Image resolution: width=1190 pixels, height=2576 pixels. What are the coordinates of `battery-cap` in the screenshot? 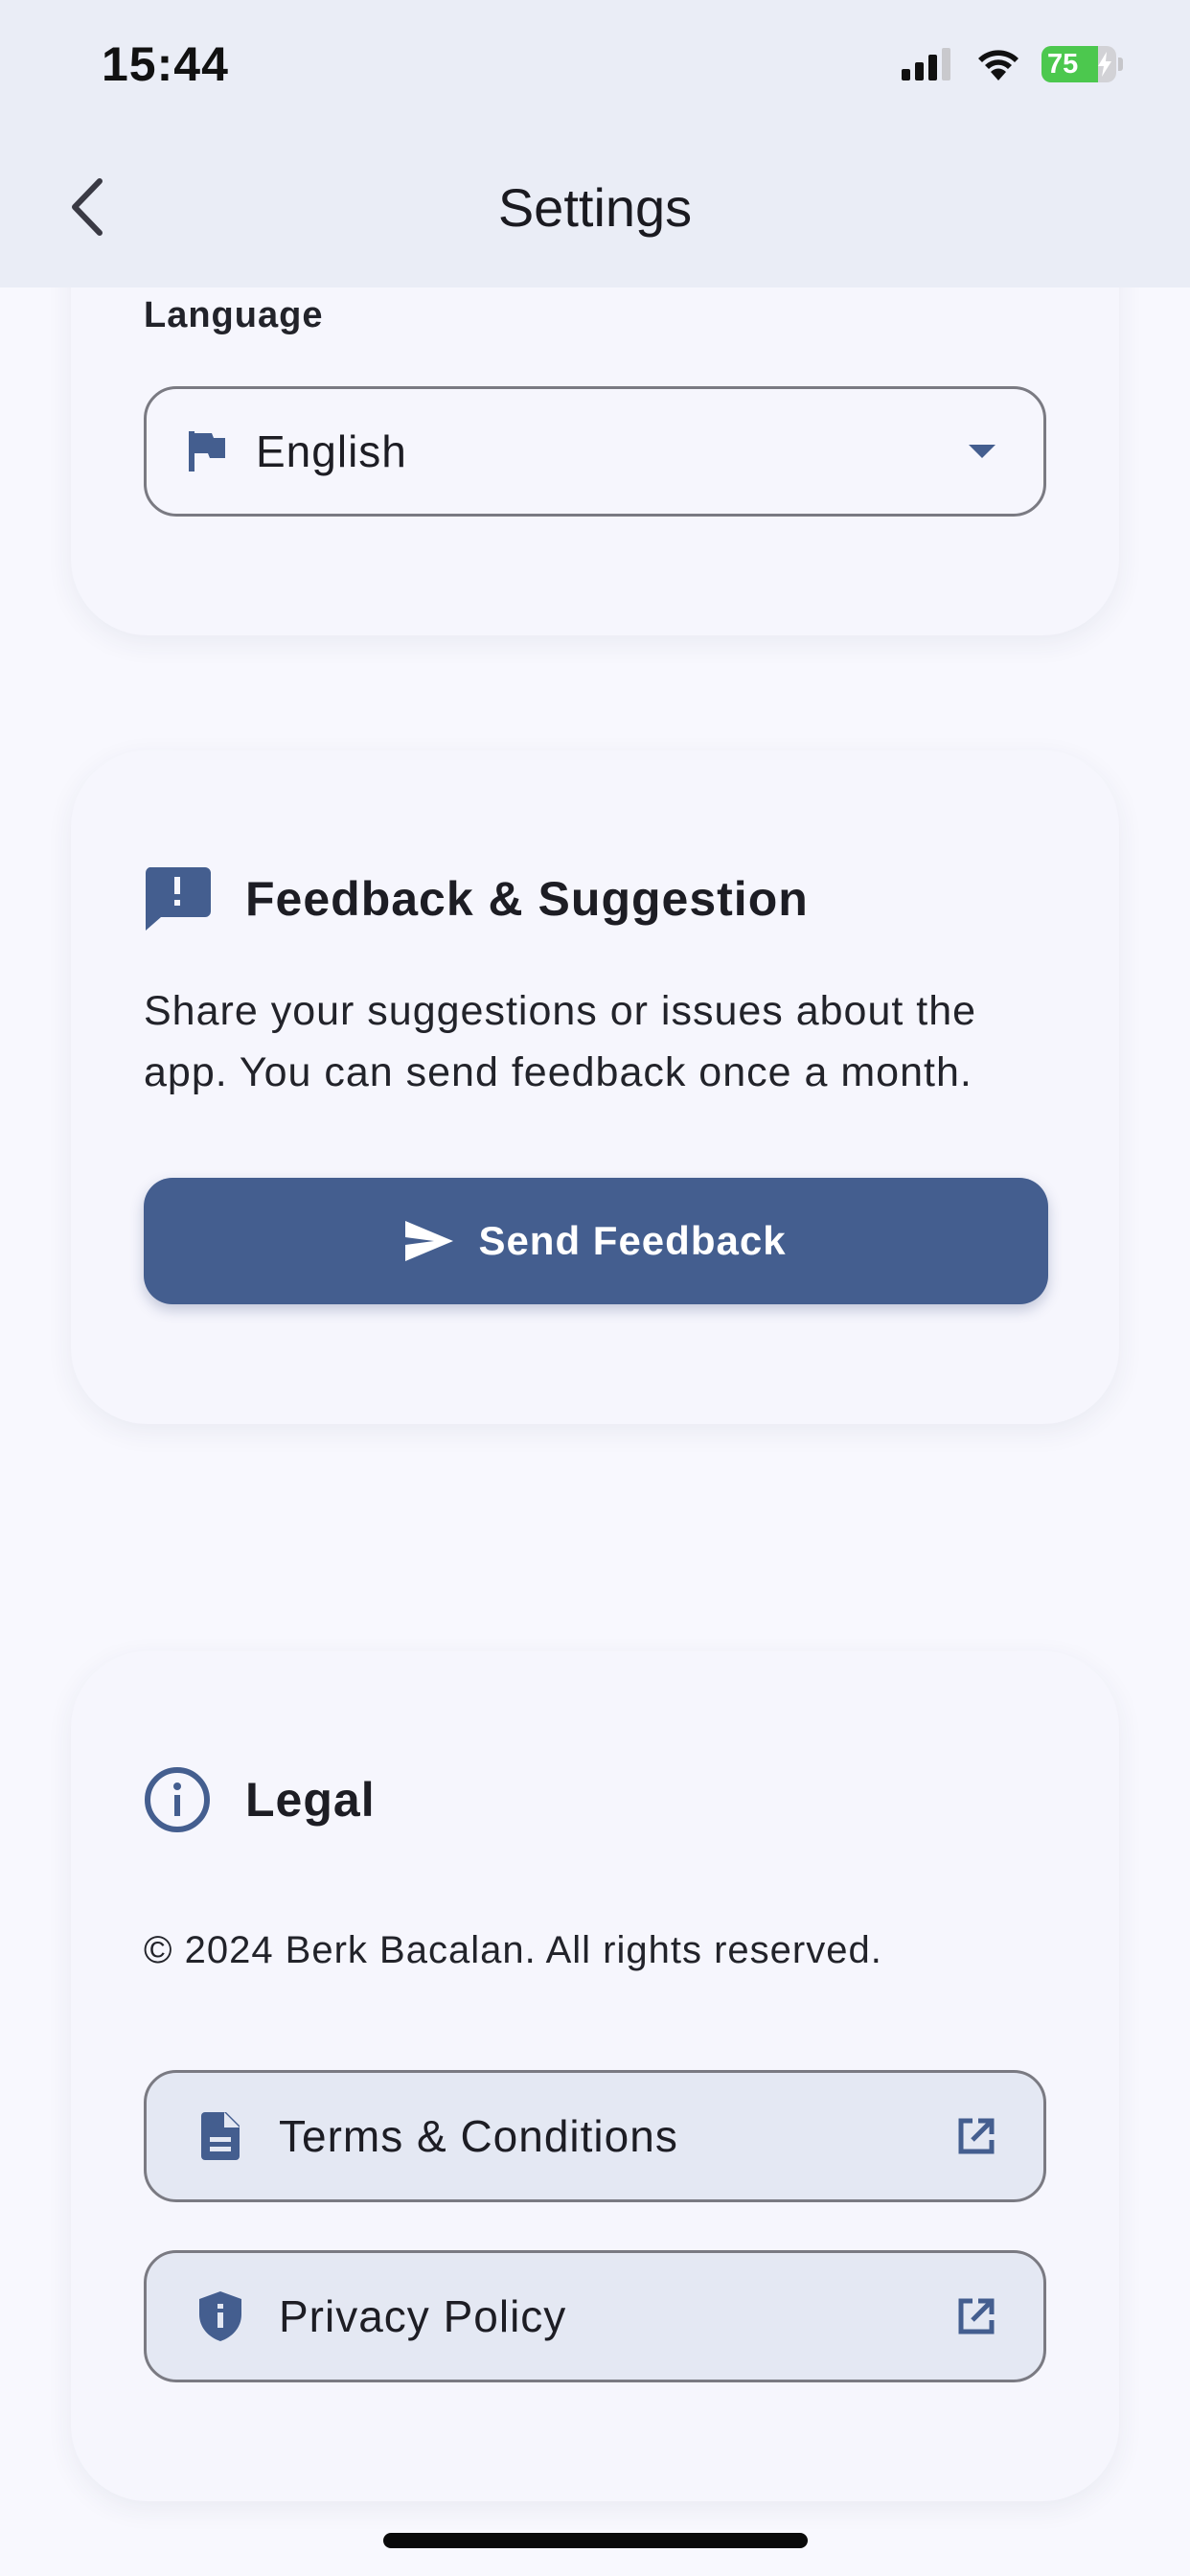 It's located at (1121, 64).